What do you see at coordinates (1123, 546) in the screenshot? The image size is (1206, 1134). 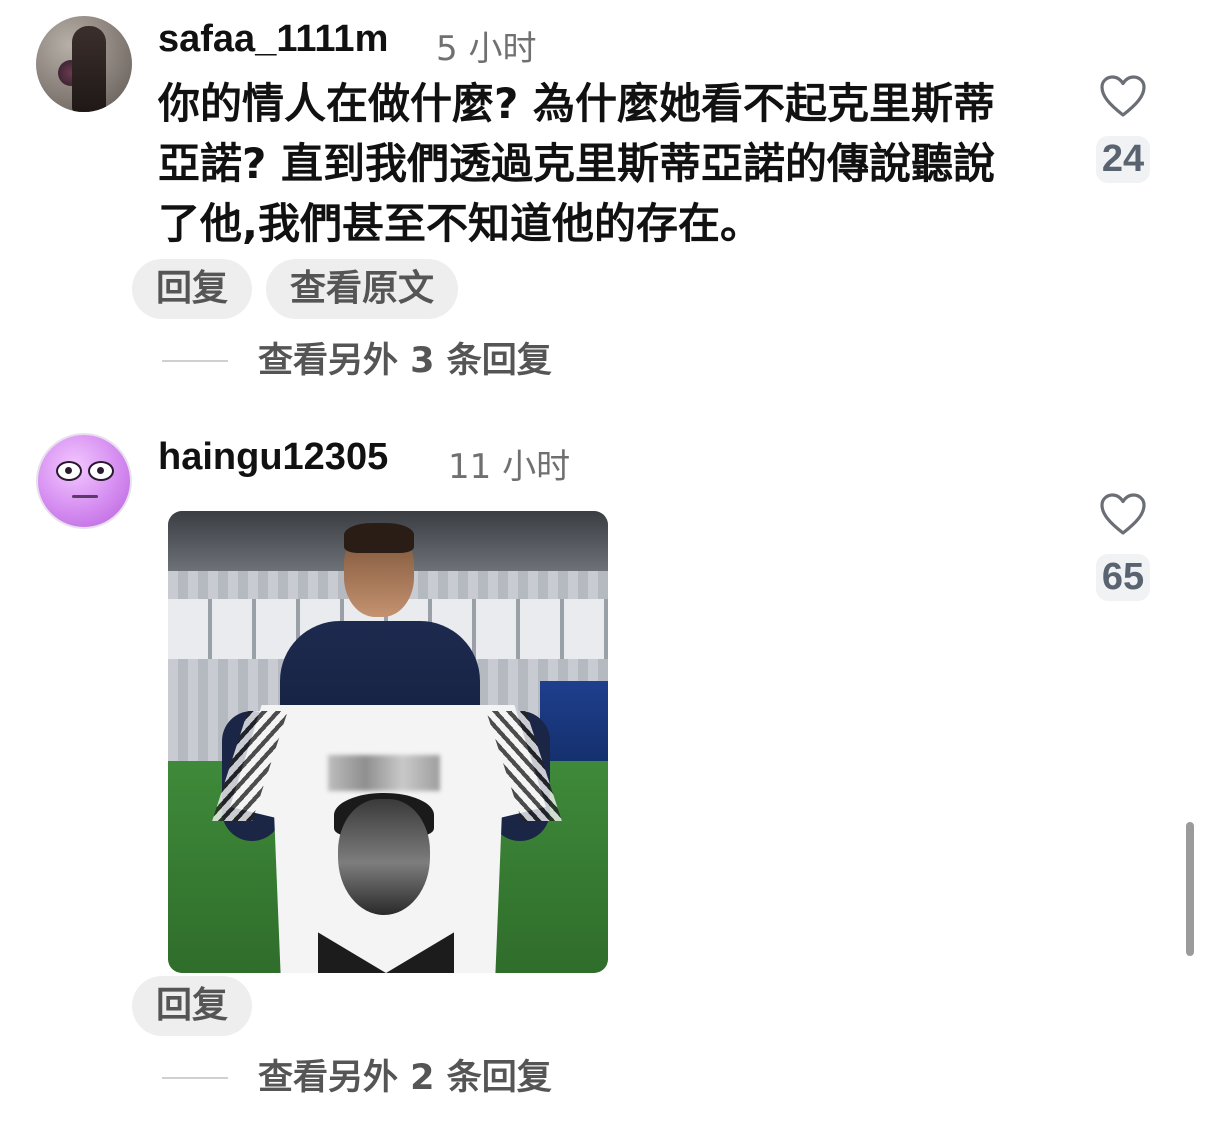 I see `like-area: 65` at bounding box center [1123, 546].